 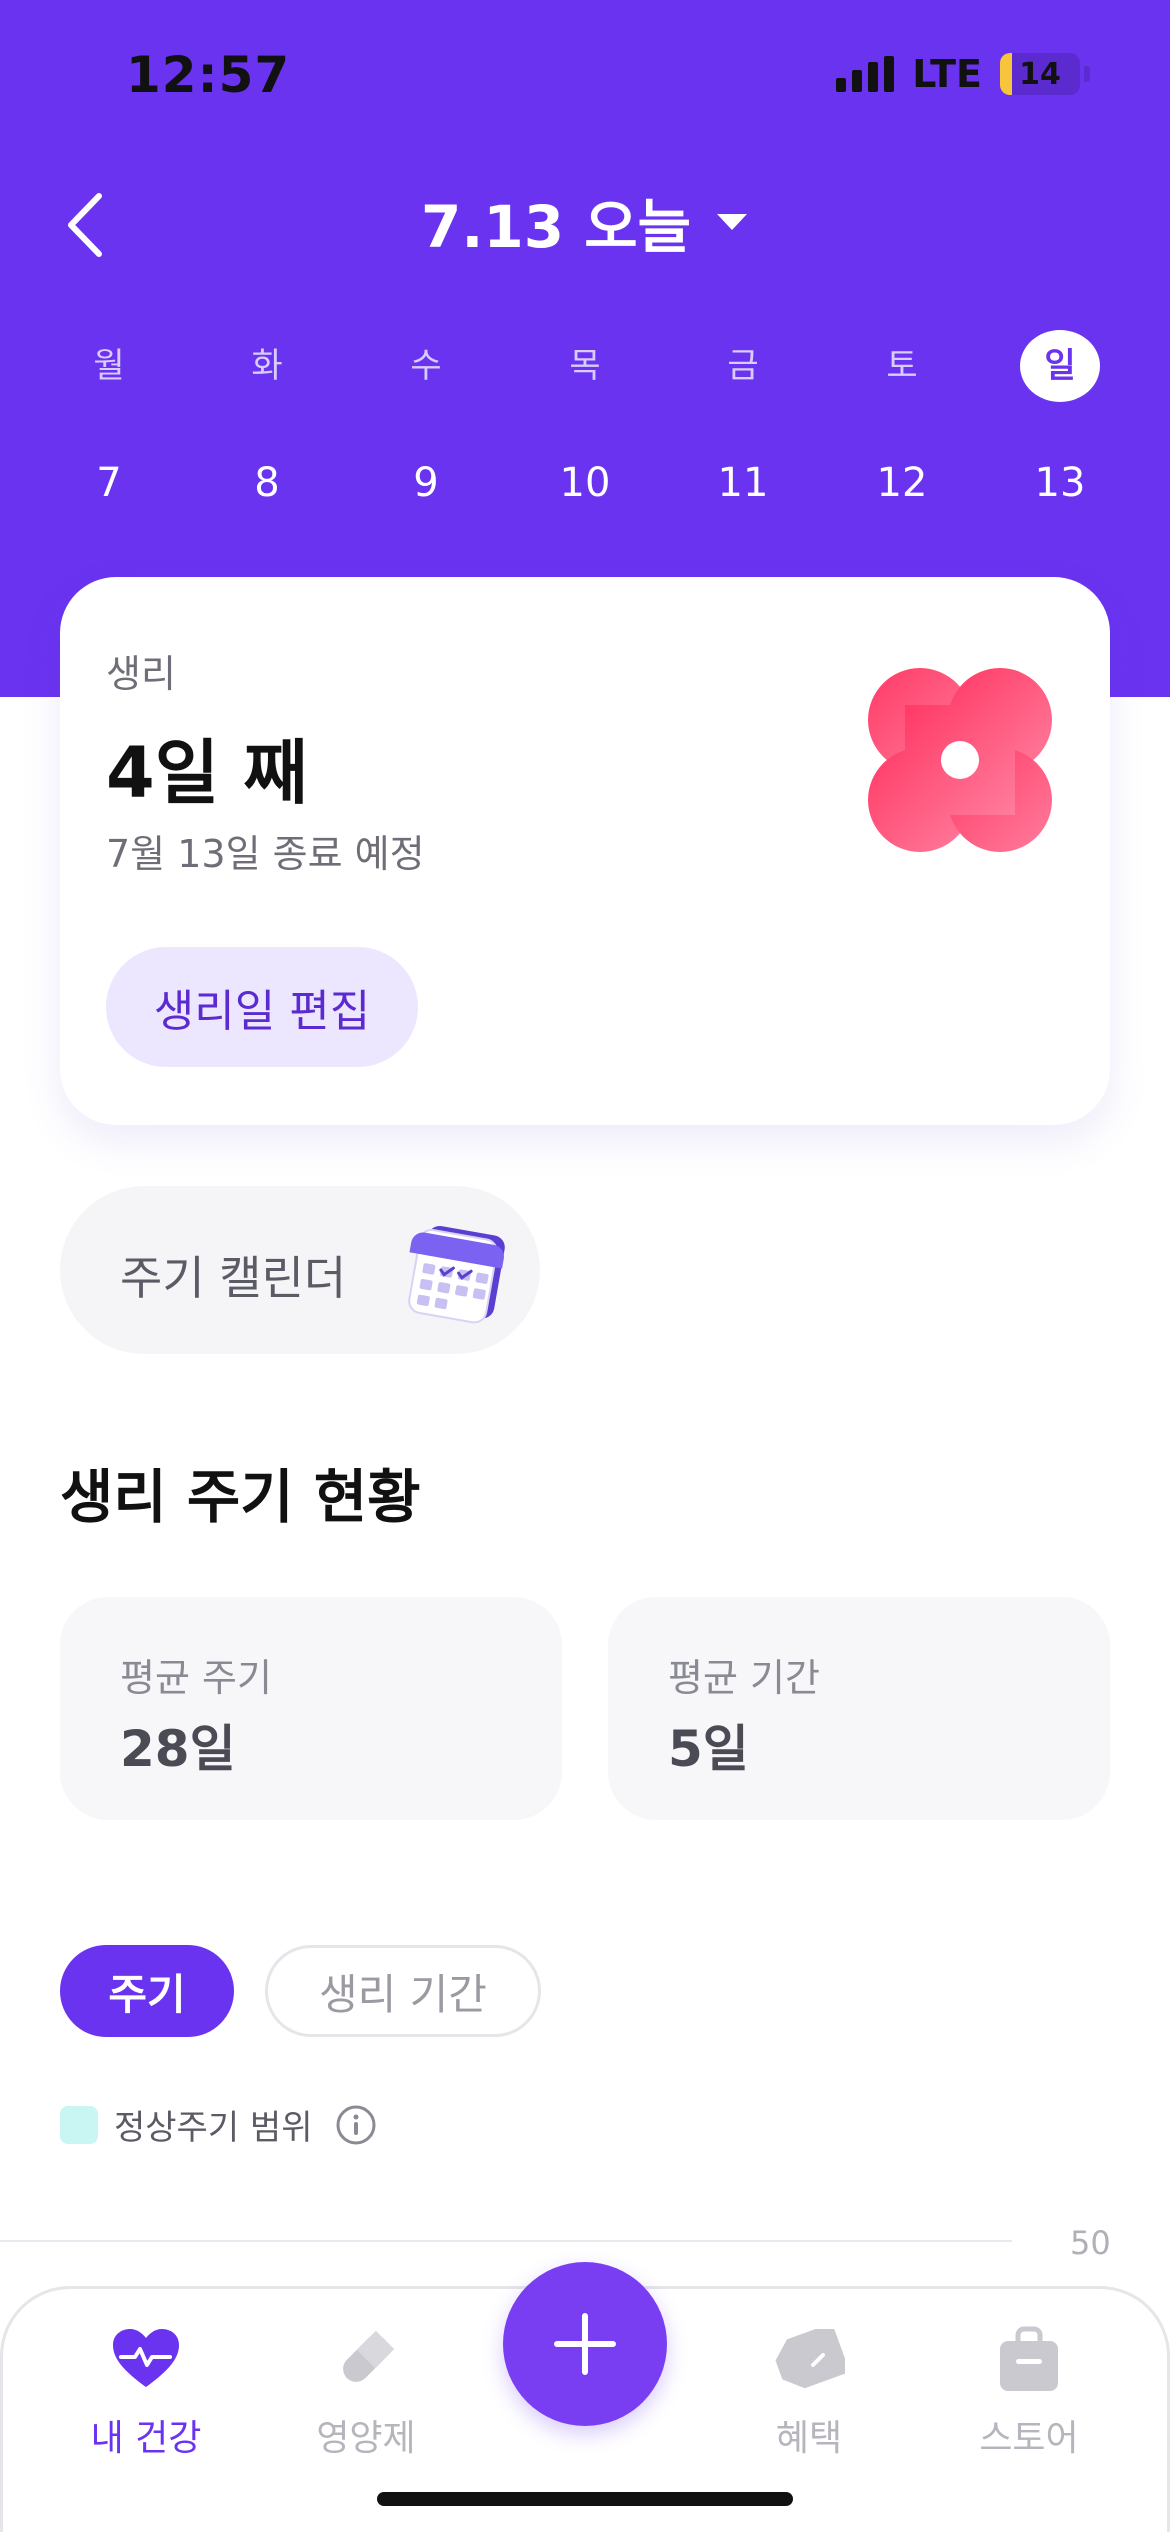 What do you see at coordinates (902, 483) in the screenshot?
I see `date-cell: 12` at bounding box center [902, 483].